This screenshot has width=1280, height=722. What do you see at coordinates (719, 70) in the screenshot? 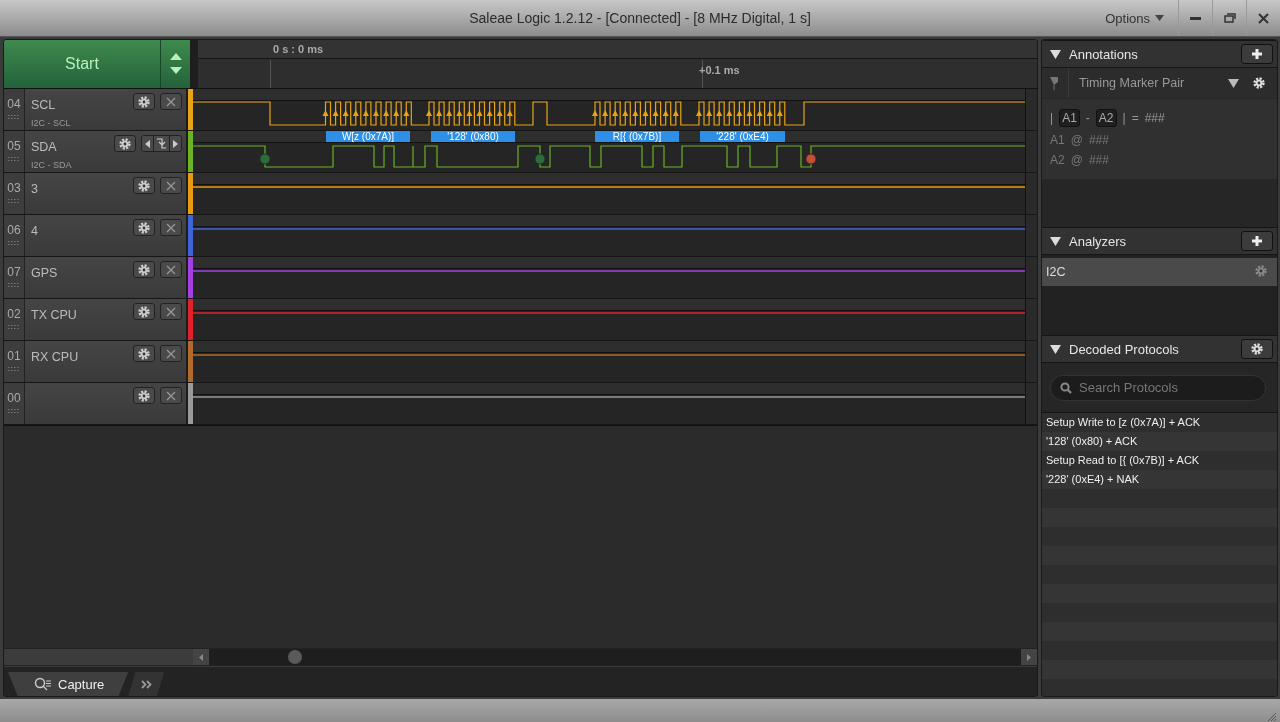
I see `time-tick-label: +0.1 ms` at bounding box center [719, 70].